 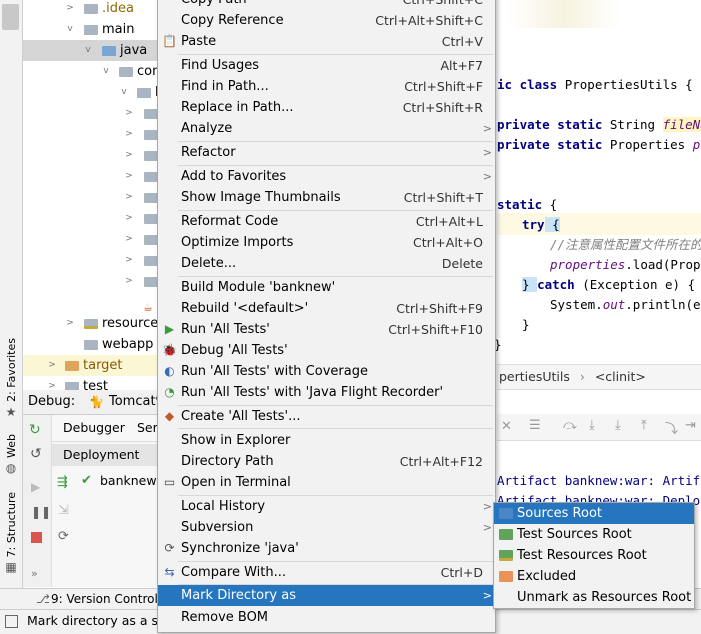 I want to click on tree-item-main: v main, so click(x=90, y=29).